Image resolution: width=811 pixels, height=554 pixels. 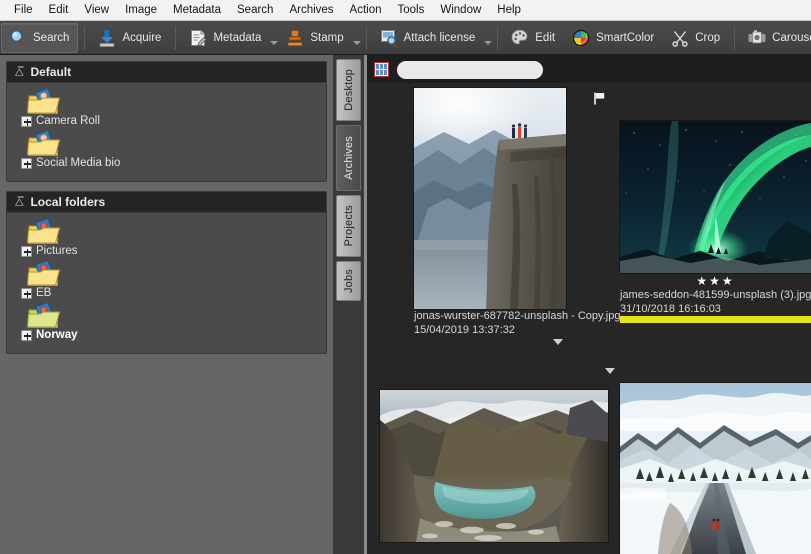 I want to click on folder-item-pictures: Pictures, so click(x=166, y=239).